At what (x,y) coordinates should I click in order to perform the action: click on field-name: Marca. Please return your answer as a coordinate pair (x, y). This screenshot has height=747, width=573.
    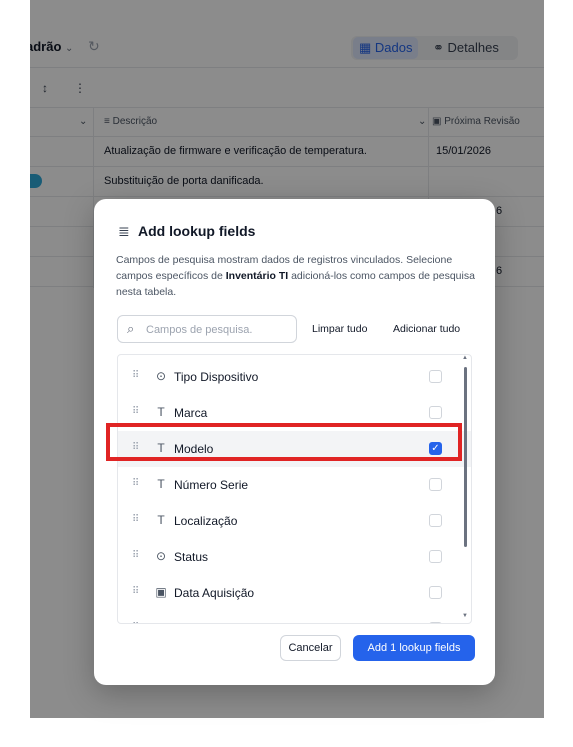
    Looking at the image, I should click on (191, 413).